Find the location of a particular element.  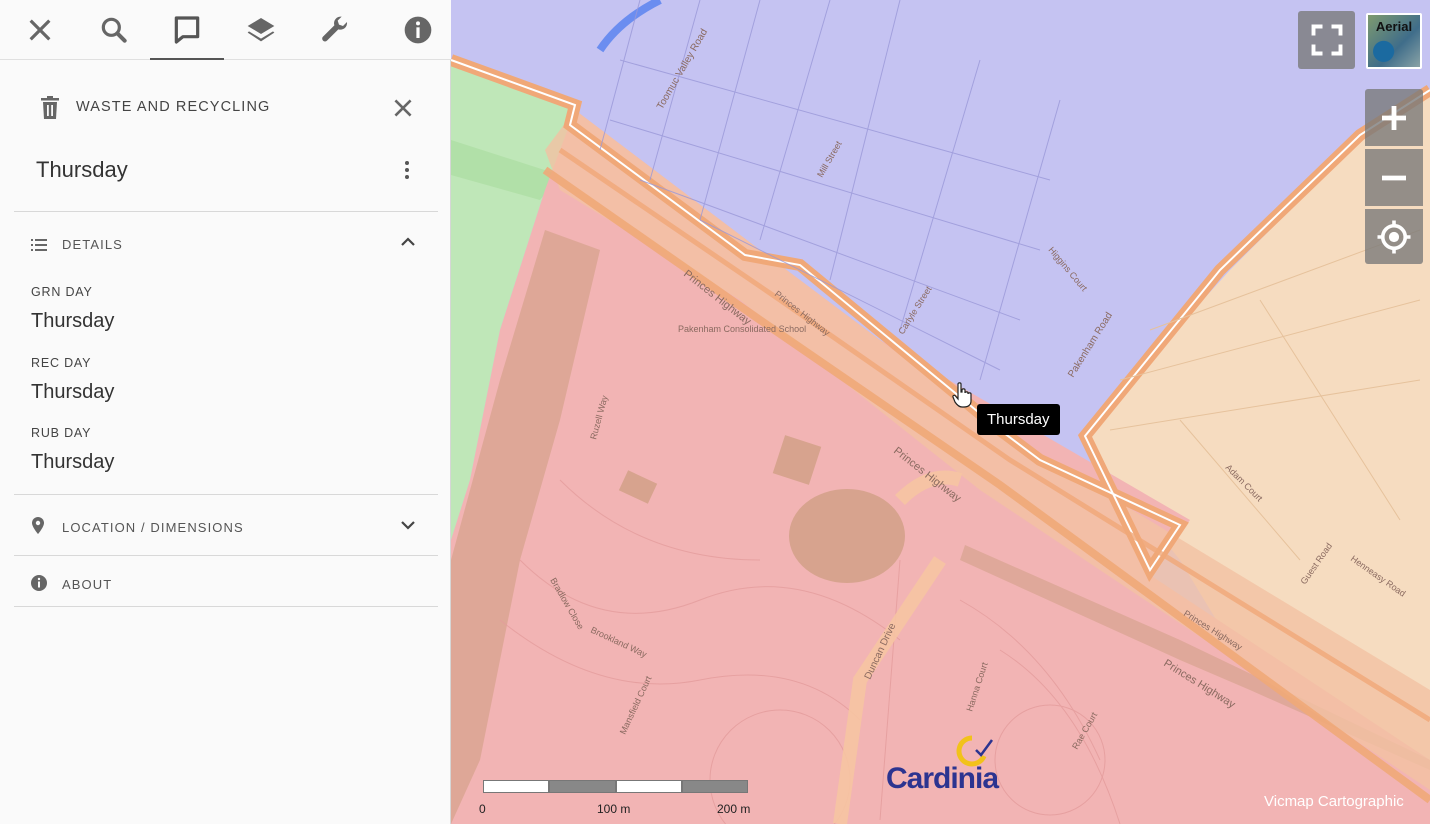

rub-day-value: Thursday is located at coordinates (73, 462).